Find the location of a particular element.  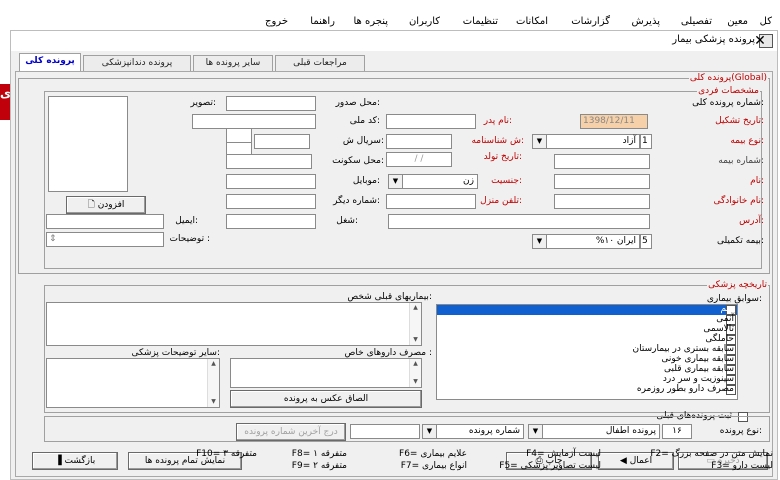

tab-dental-file: پرونده دندانپزشکی is located at coordinates (137, 63).